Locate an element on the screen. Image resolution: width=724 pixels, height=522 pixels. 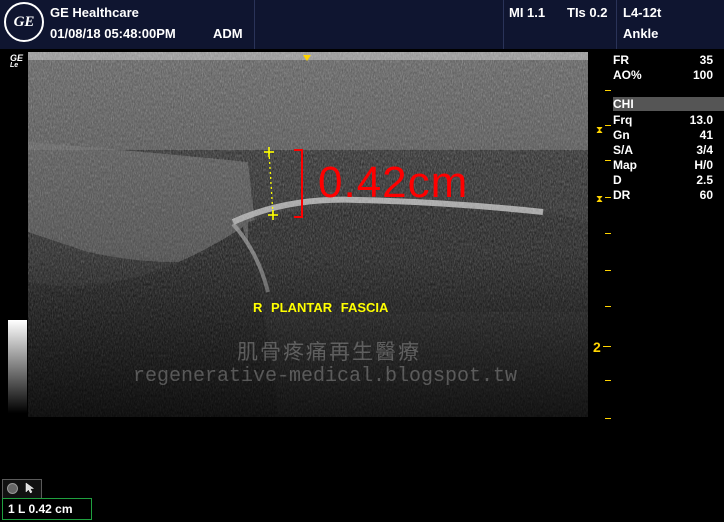
grayscale-bar is located at coordinates (17, 366).